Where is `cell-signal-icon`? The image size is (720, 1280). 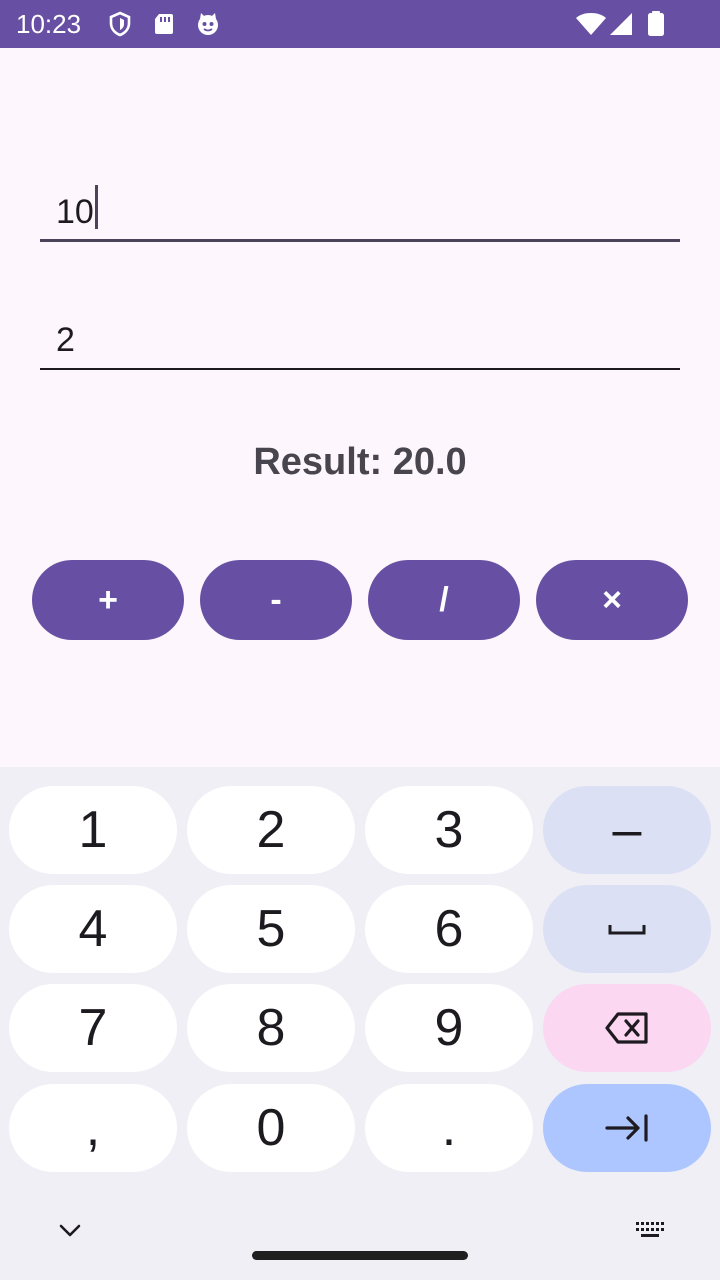
cell-signal-icon is located at coordinates (621, 24).